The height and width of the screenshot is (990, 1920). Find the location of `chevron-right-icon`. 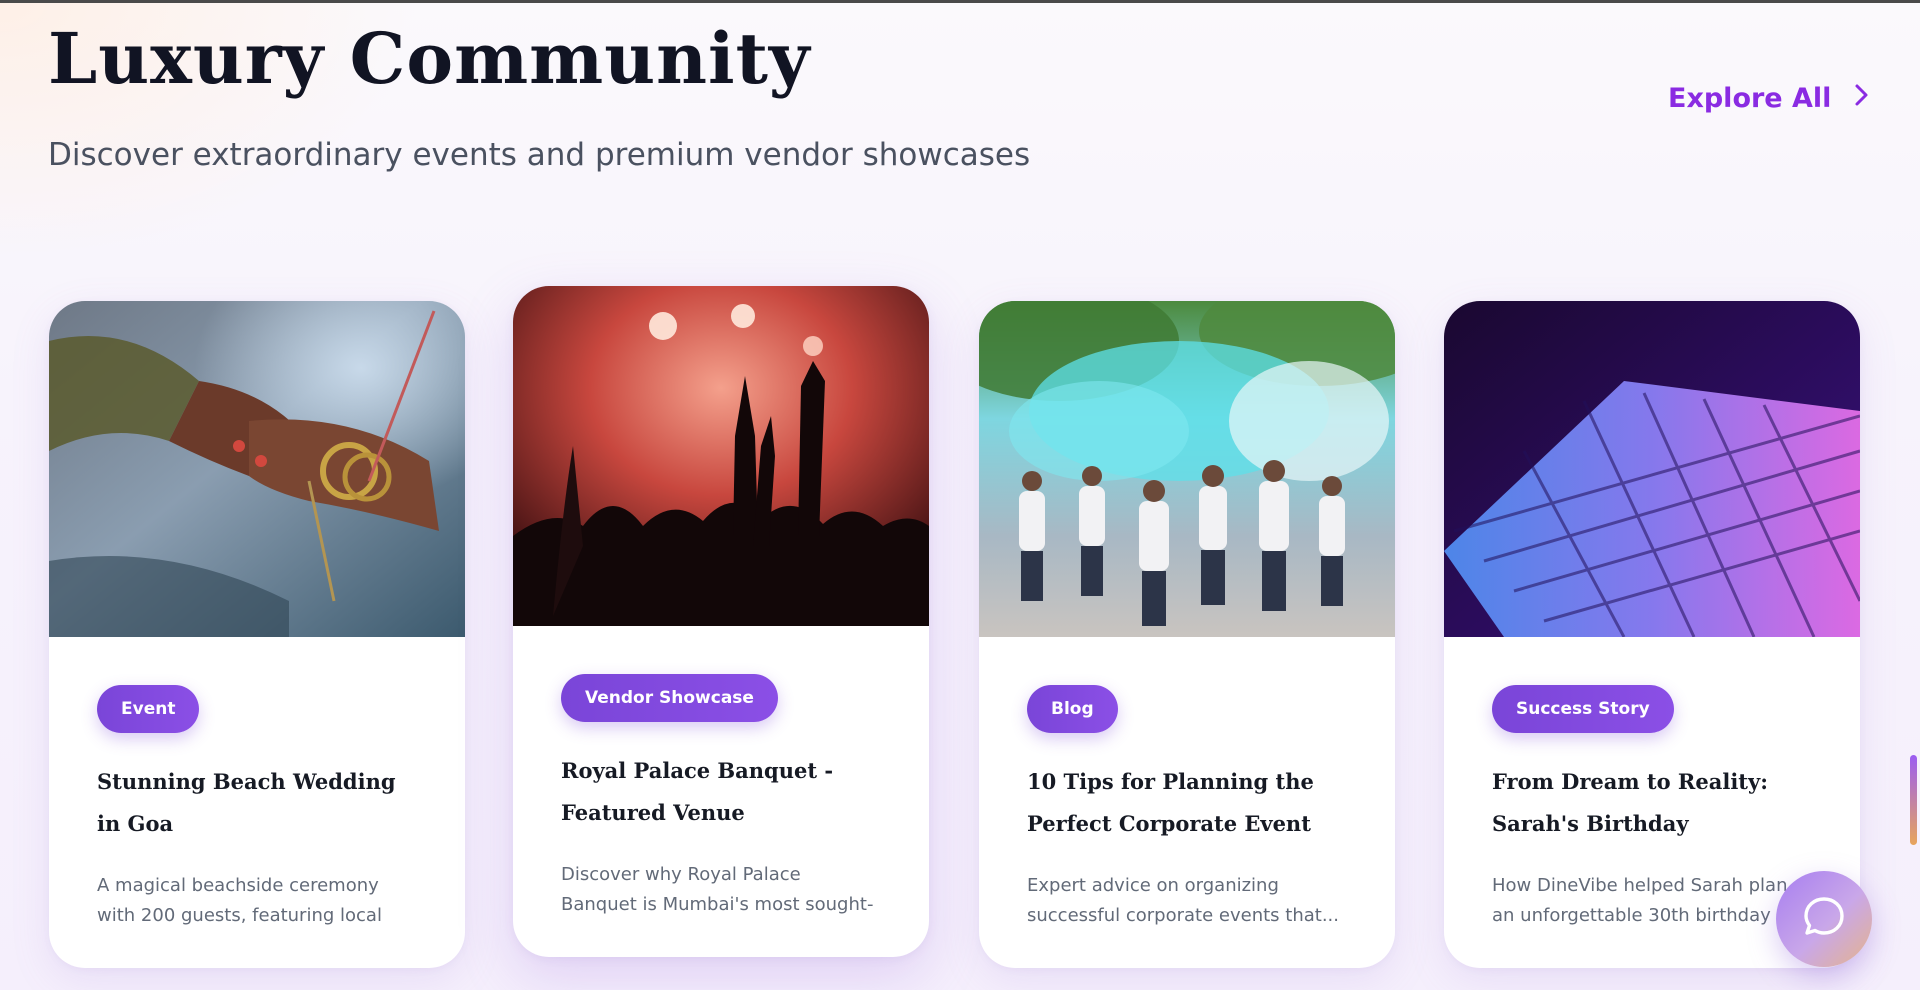

chevron-right-icon is located at coordinates (1861, 98).